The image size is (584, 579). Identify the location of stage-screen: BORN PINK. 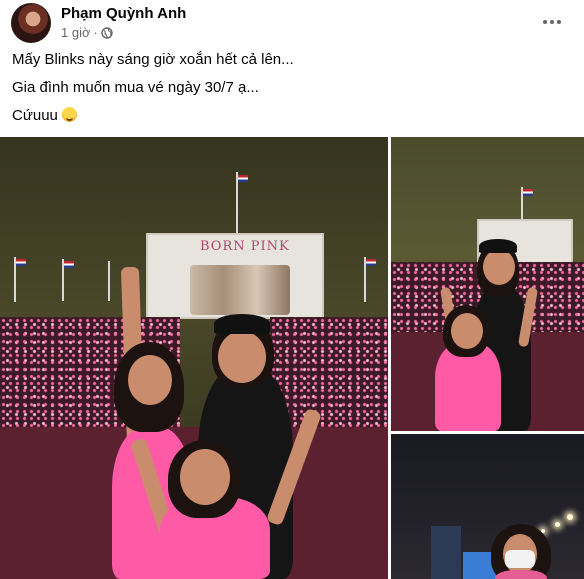
(235, 276).